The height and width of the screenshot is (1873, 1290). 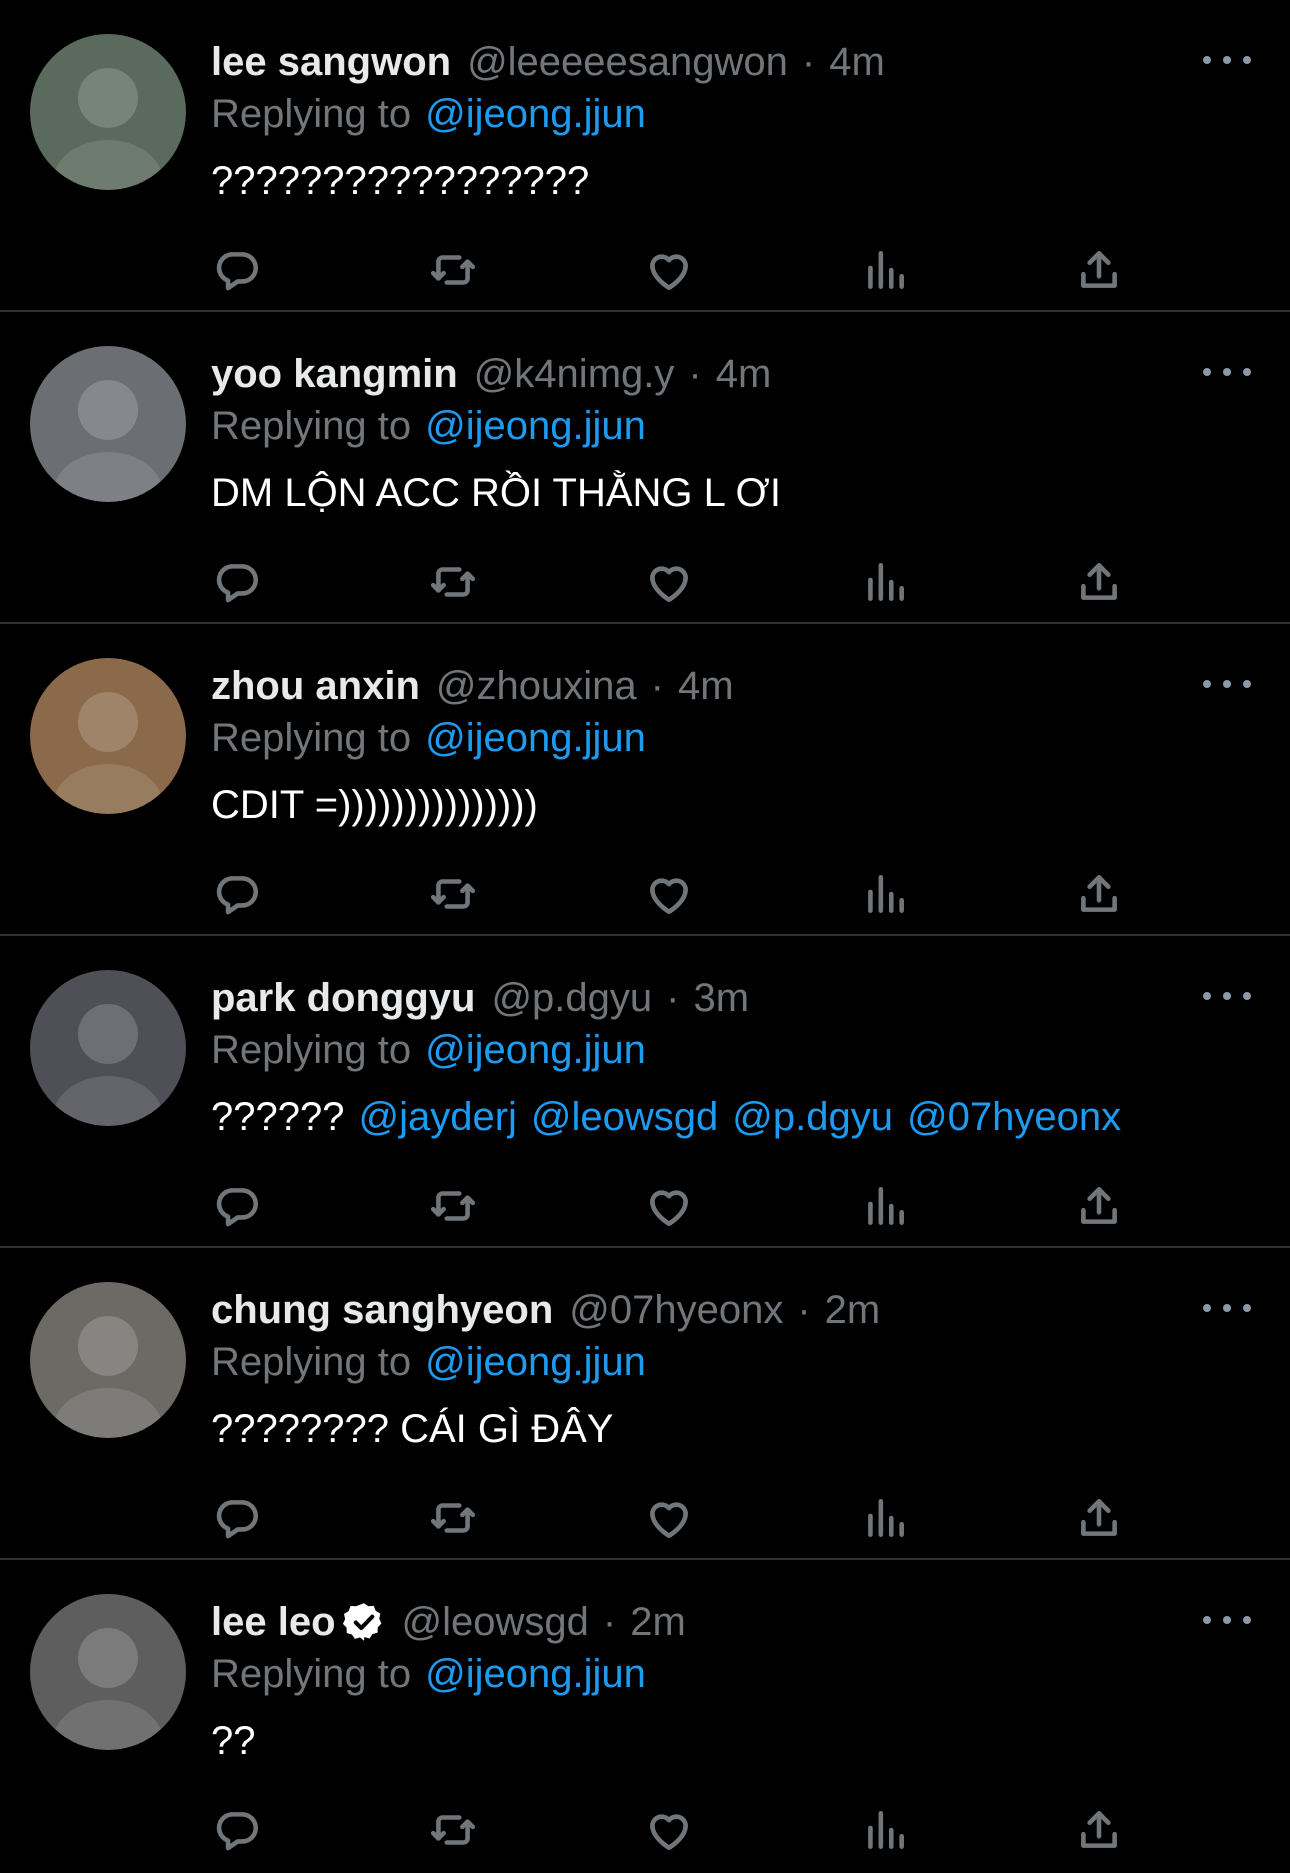 I want to click on display-name: yoo kangmin, so click(x=334, y=374).